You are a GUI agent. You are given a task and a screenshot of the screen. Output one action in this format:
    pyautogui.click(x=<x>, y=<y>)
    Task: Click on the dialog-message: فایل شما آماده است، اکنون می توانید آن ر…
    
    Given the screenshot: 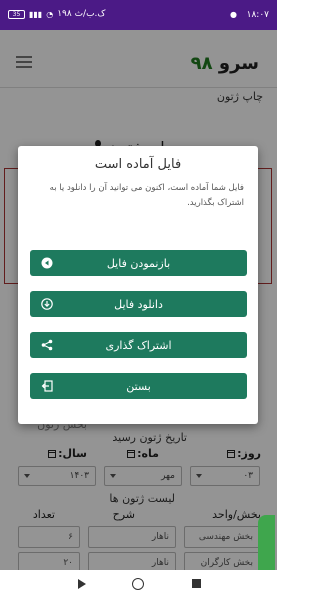 What is the action you would take?
    pyautogui.click(x=146, y=195)
    